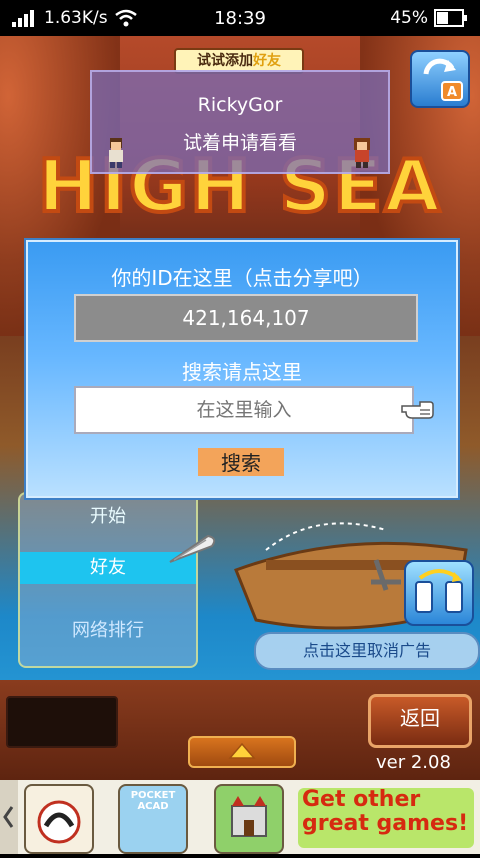 The width and height of the screenshot is (480, 858). I want to click on feather-pointer-icon, so click(192, 548).